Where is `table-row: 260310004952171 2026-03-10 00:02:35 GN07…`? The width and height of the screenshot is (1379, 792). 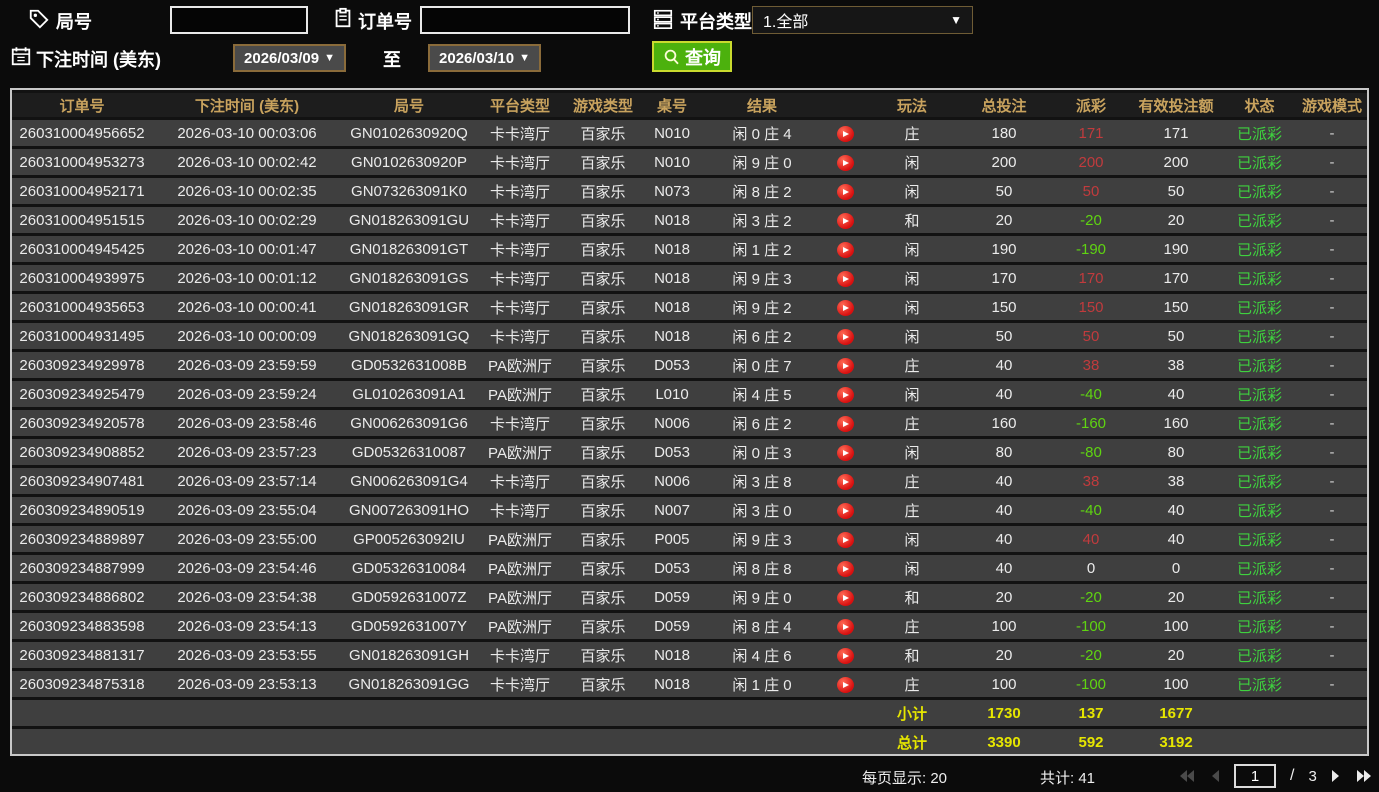
table-row: 260310004952171 2026-03-10 00:02:35 GN07… is located at coordinates (689, 191).